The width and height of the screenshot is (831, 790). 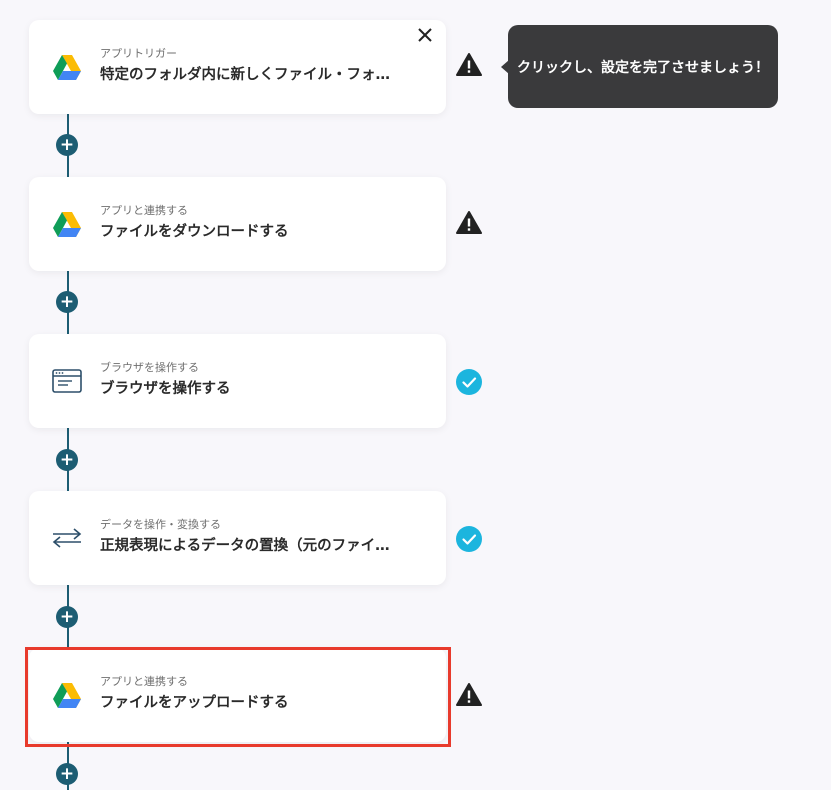 I want to click on step-category: データを操作・変換する, so click(x=160, y=524).